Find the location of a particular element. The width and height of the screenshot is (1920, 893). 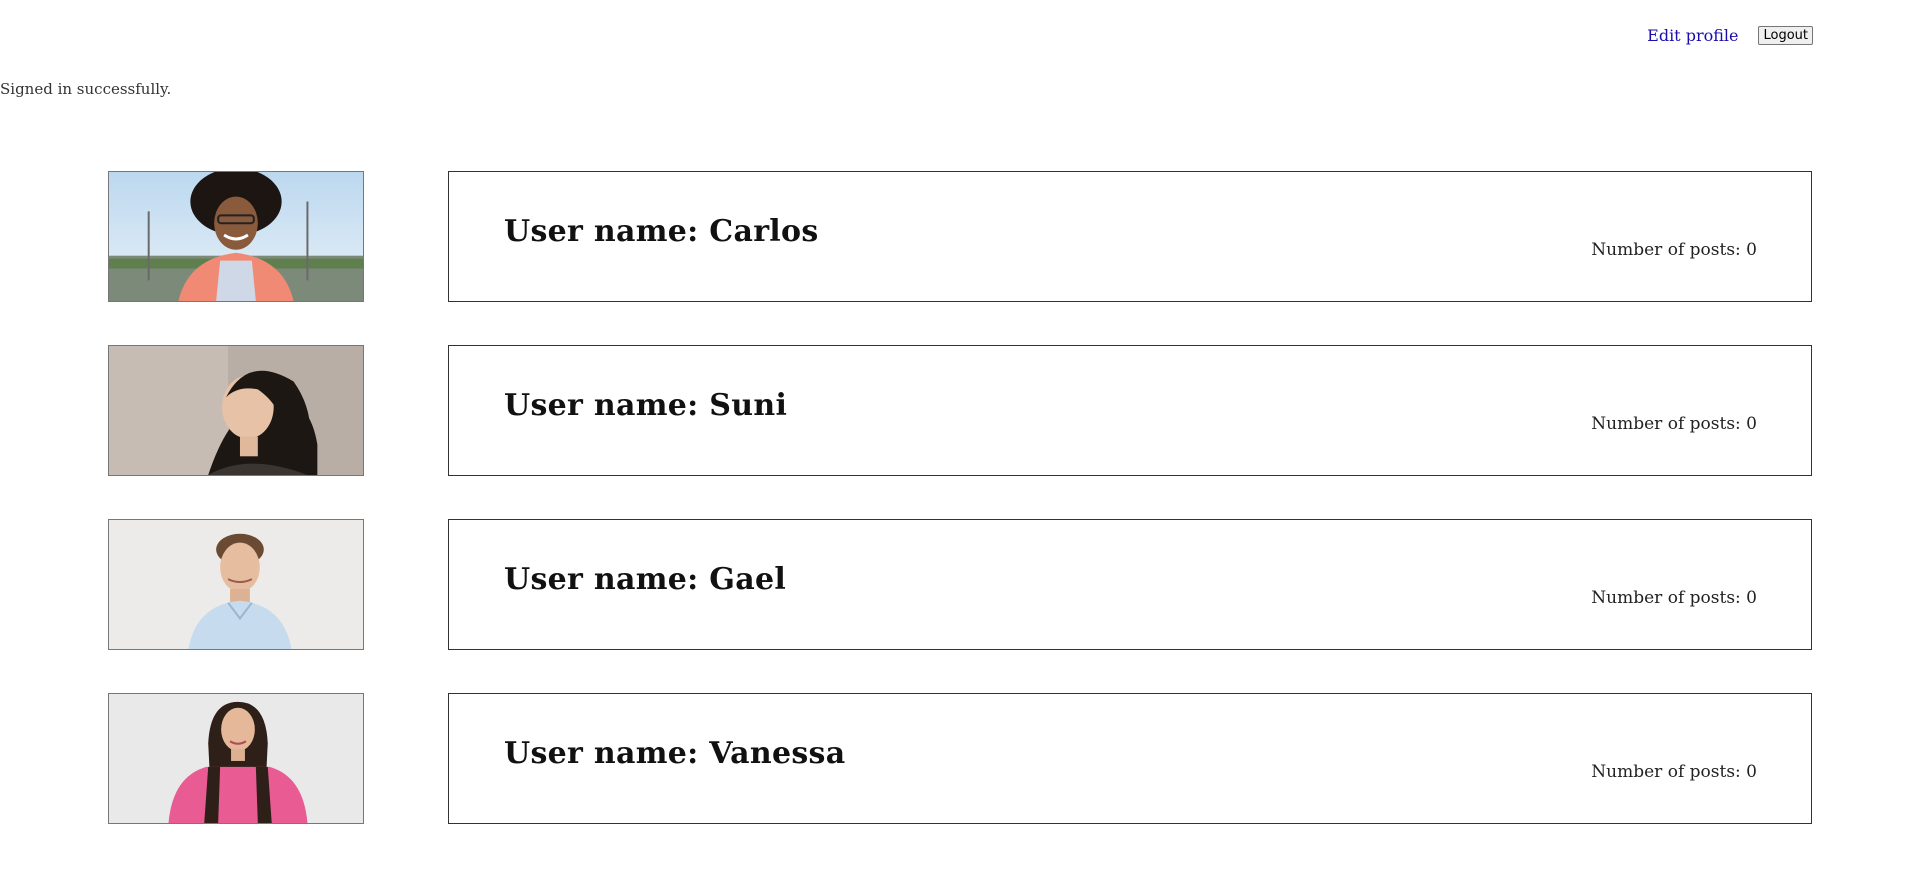

user-name: User name: Carlos is located at coordinates (661, 231).